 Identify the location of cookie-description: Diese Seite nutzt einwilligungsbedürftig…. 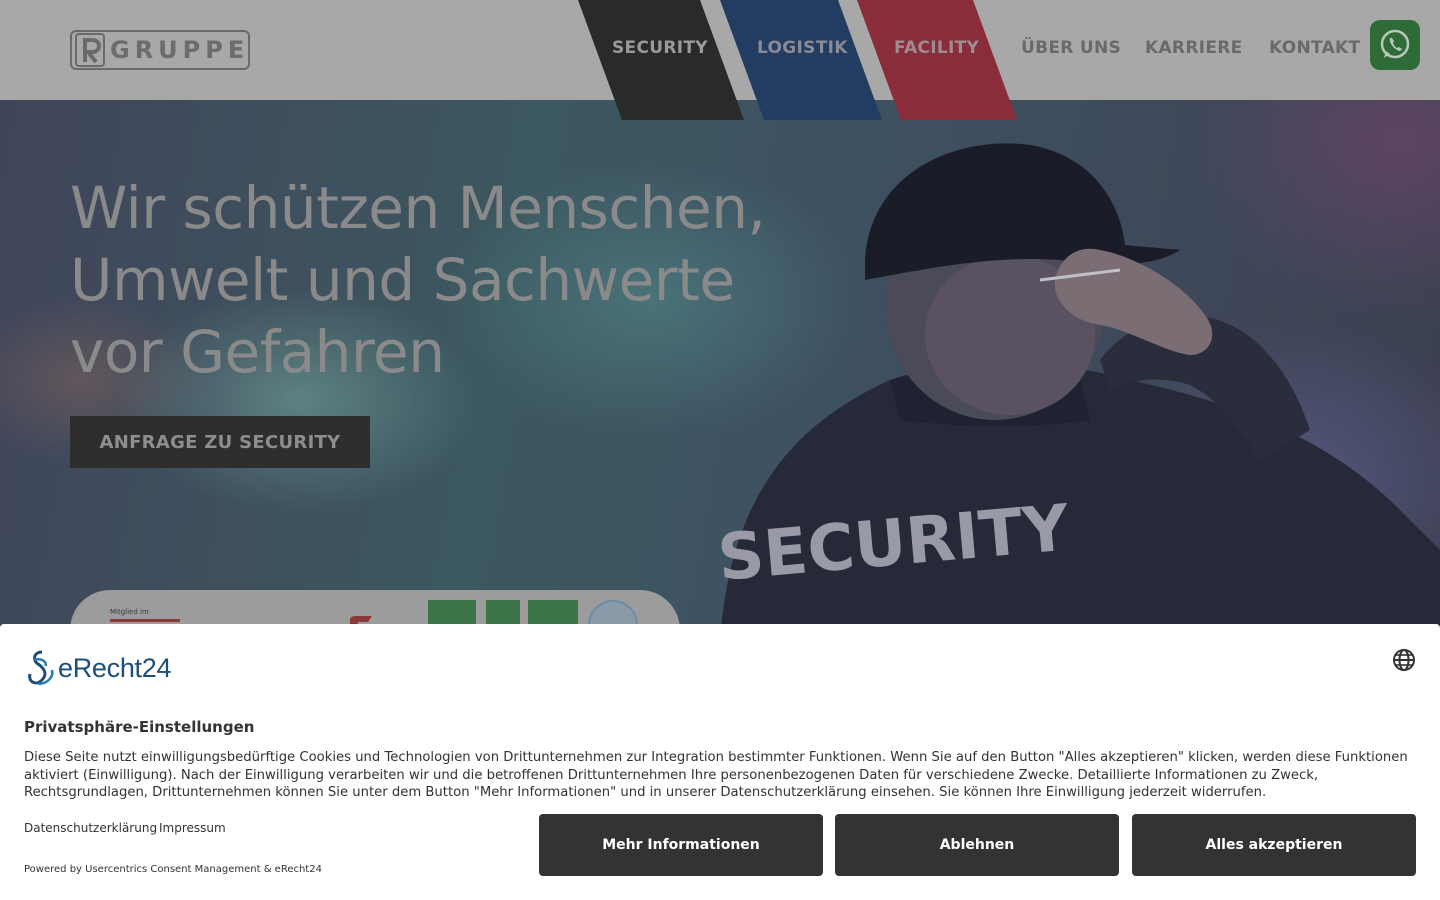
(716, 775).